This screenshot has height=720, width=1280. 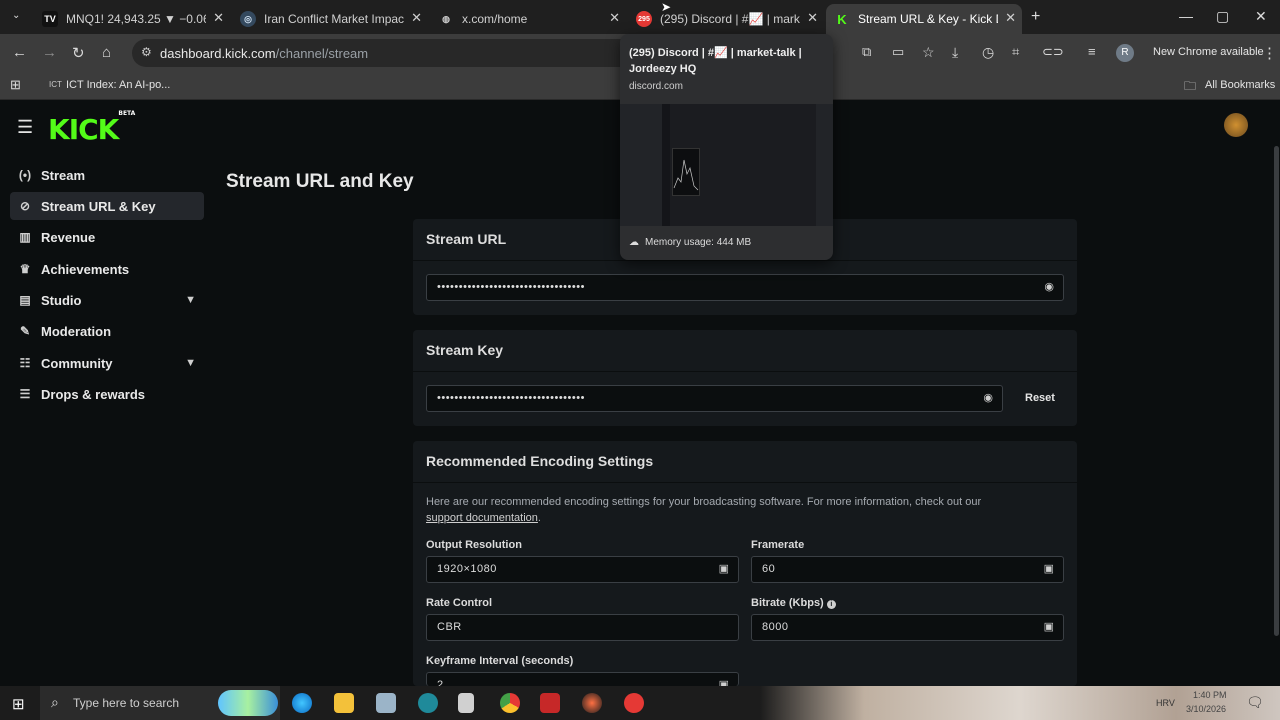 I want to click on clock-date: 3/10/2026, so click(x=1206, y=709).